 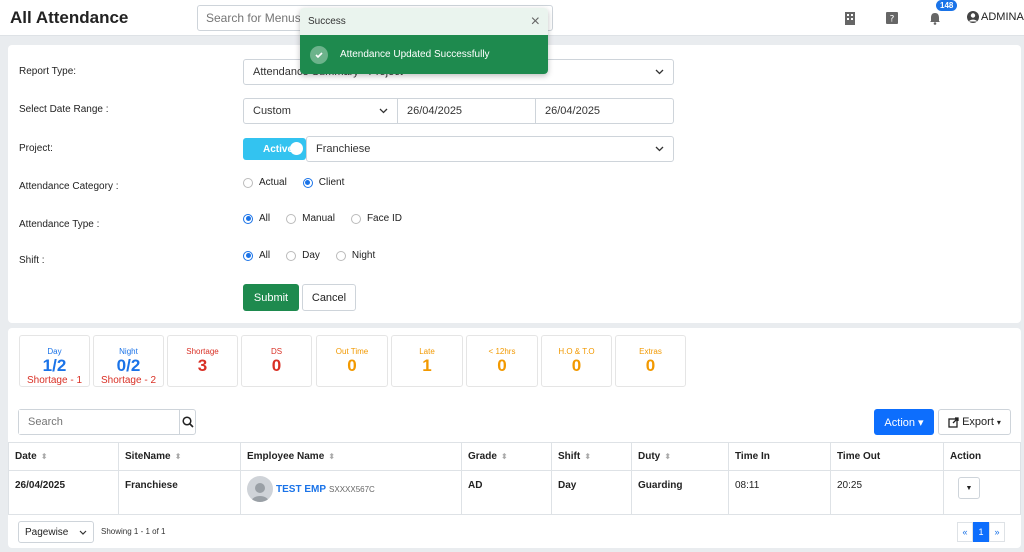 What do you see at coordinates (296, 148) in the screenshot?
I see `toggle-knob` at bounding box center [296, 148].